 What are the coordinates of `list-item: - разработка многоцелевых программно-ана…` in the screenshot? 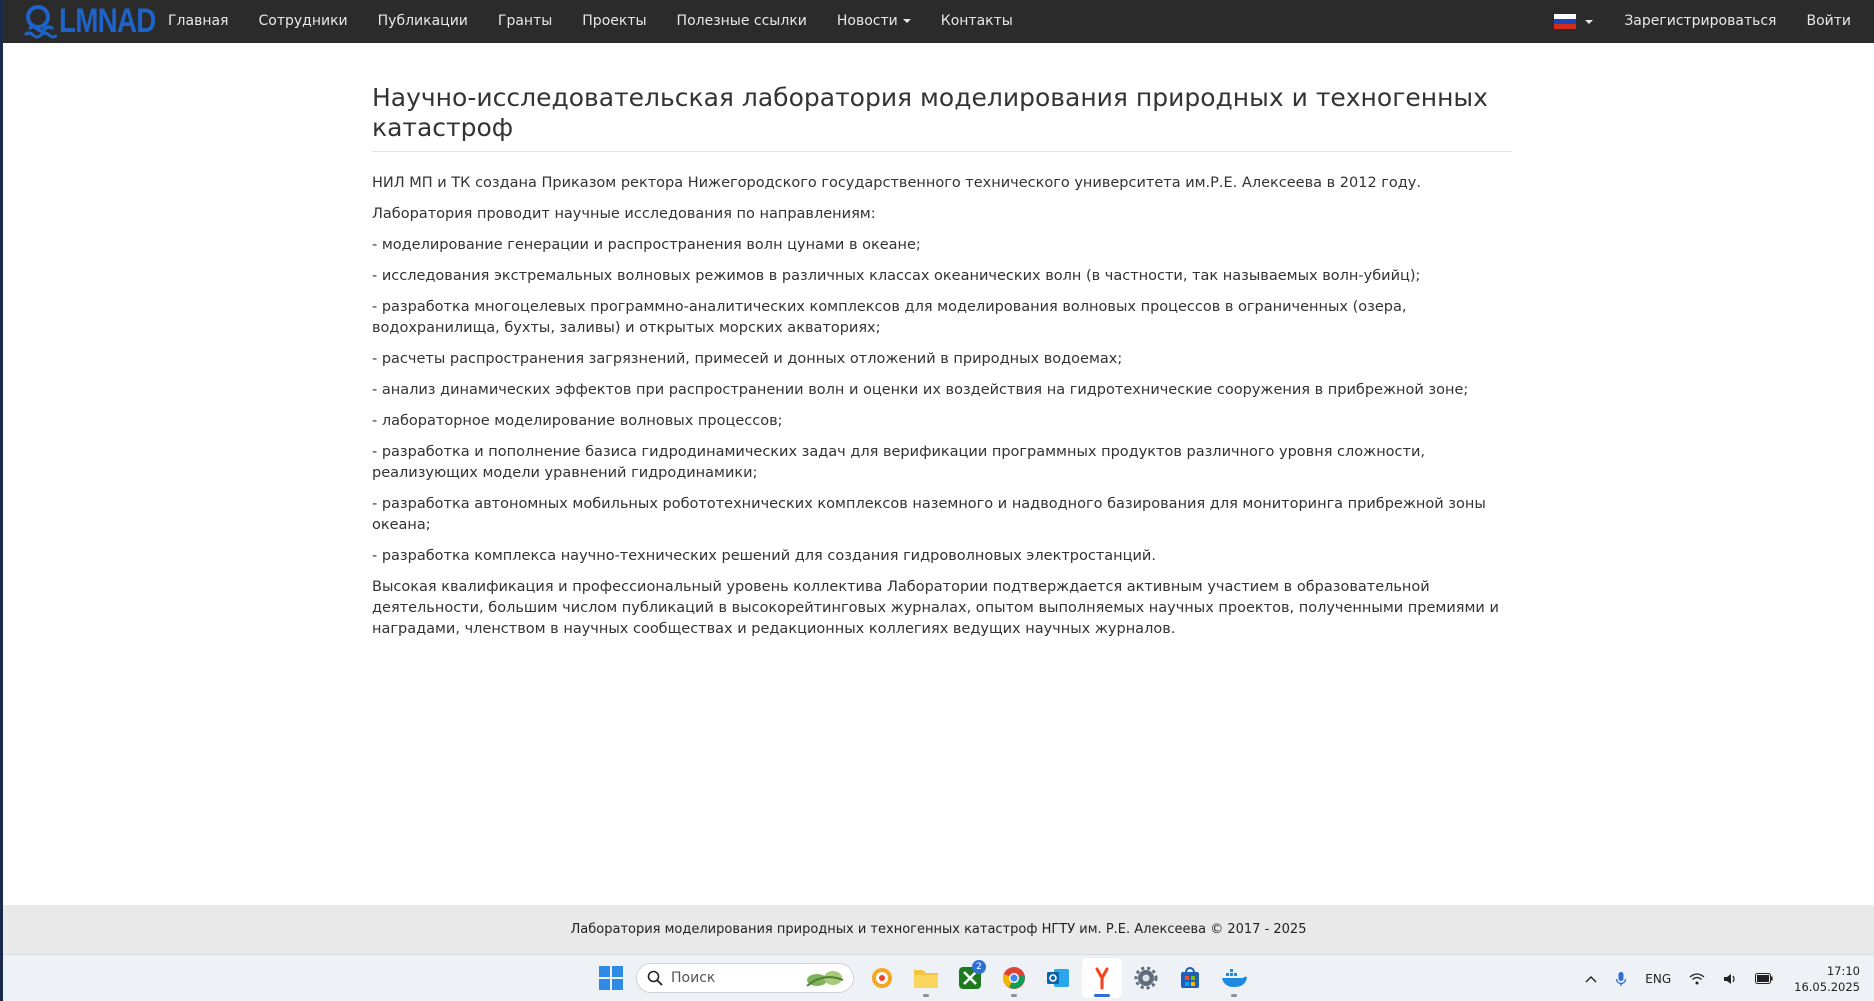 It's located at (889, 317).